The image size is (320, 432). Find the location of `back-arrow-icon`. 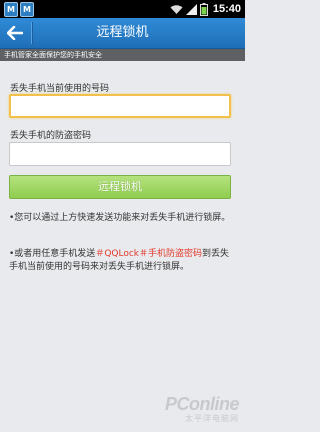

back-arrow-icon is located at coordinates (15, 33).